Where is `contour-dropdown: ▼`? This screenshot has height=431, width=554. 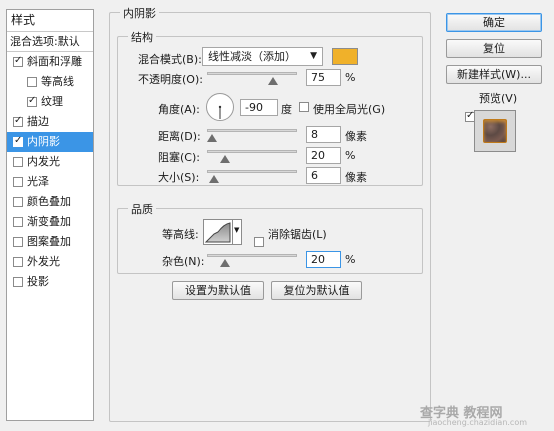 contour-dropdown: ▼ is located at coordinates (237, 232).